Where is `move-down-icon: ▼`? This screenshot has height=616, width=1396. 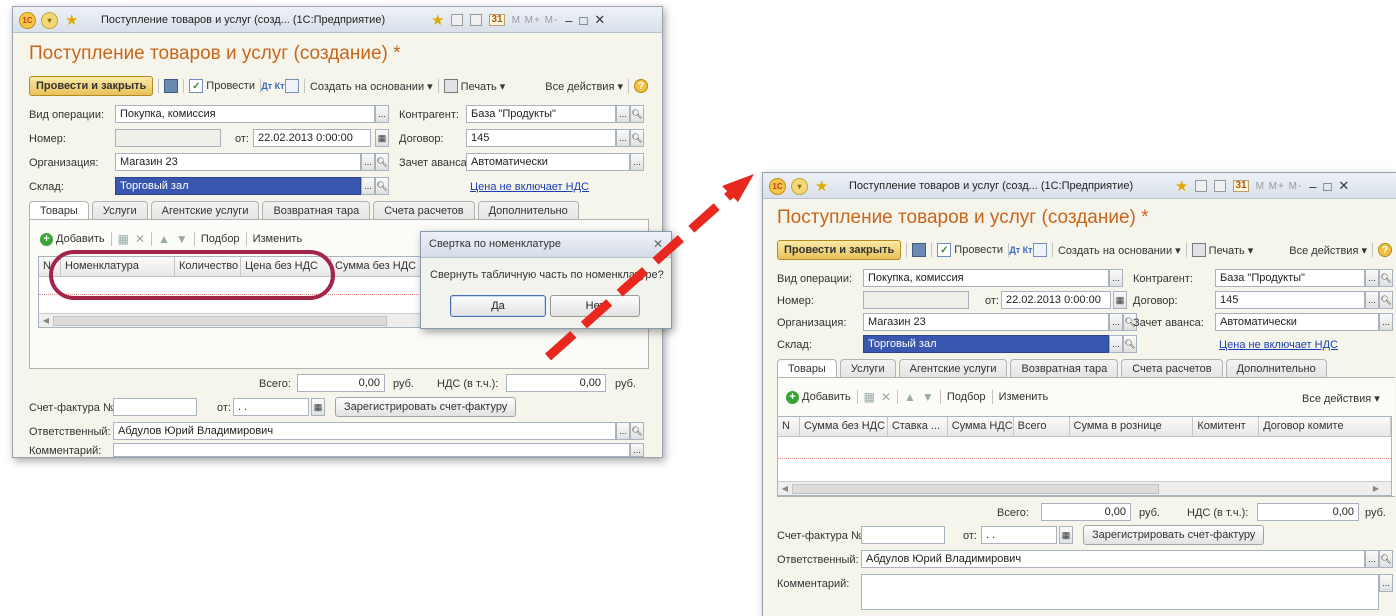 move-down-icon: ▼ is located at coordinates (182, 239).